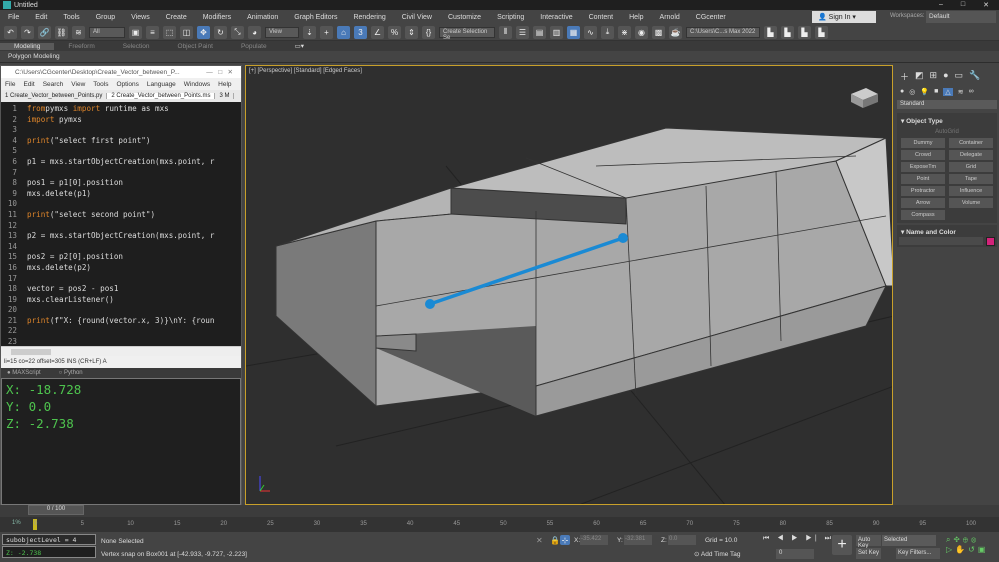  I want to click on systems-icon: ∞, so click(971, 92).